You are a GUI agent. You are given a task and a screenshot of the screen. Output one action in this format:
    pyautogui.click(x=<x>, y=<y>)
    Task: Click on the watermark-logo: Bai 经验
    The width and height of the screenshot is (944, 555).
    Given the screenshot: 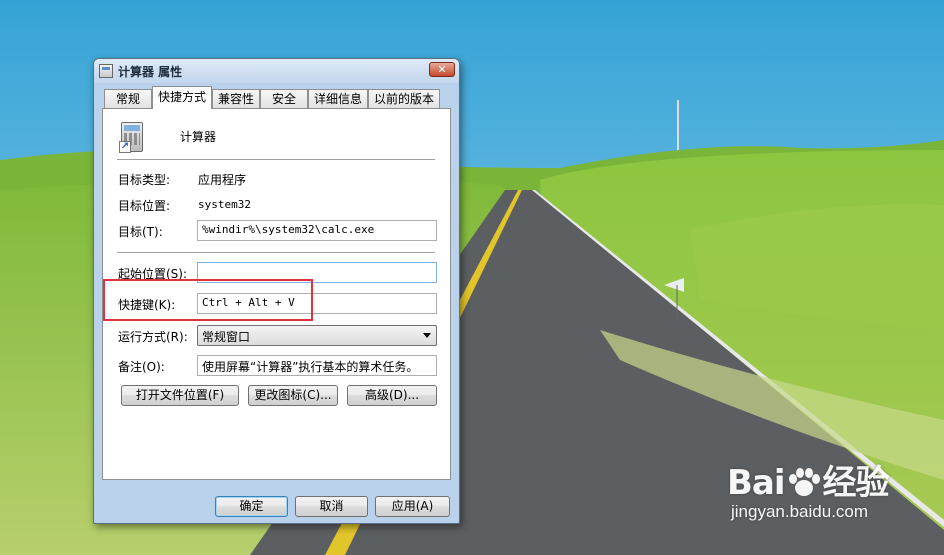 What is the action you would take?
    pyautogui.click(x=808, y=483)
    